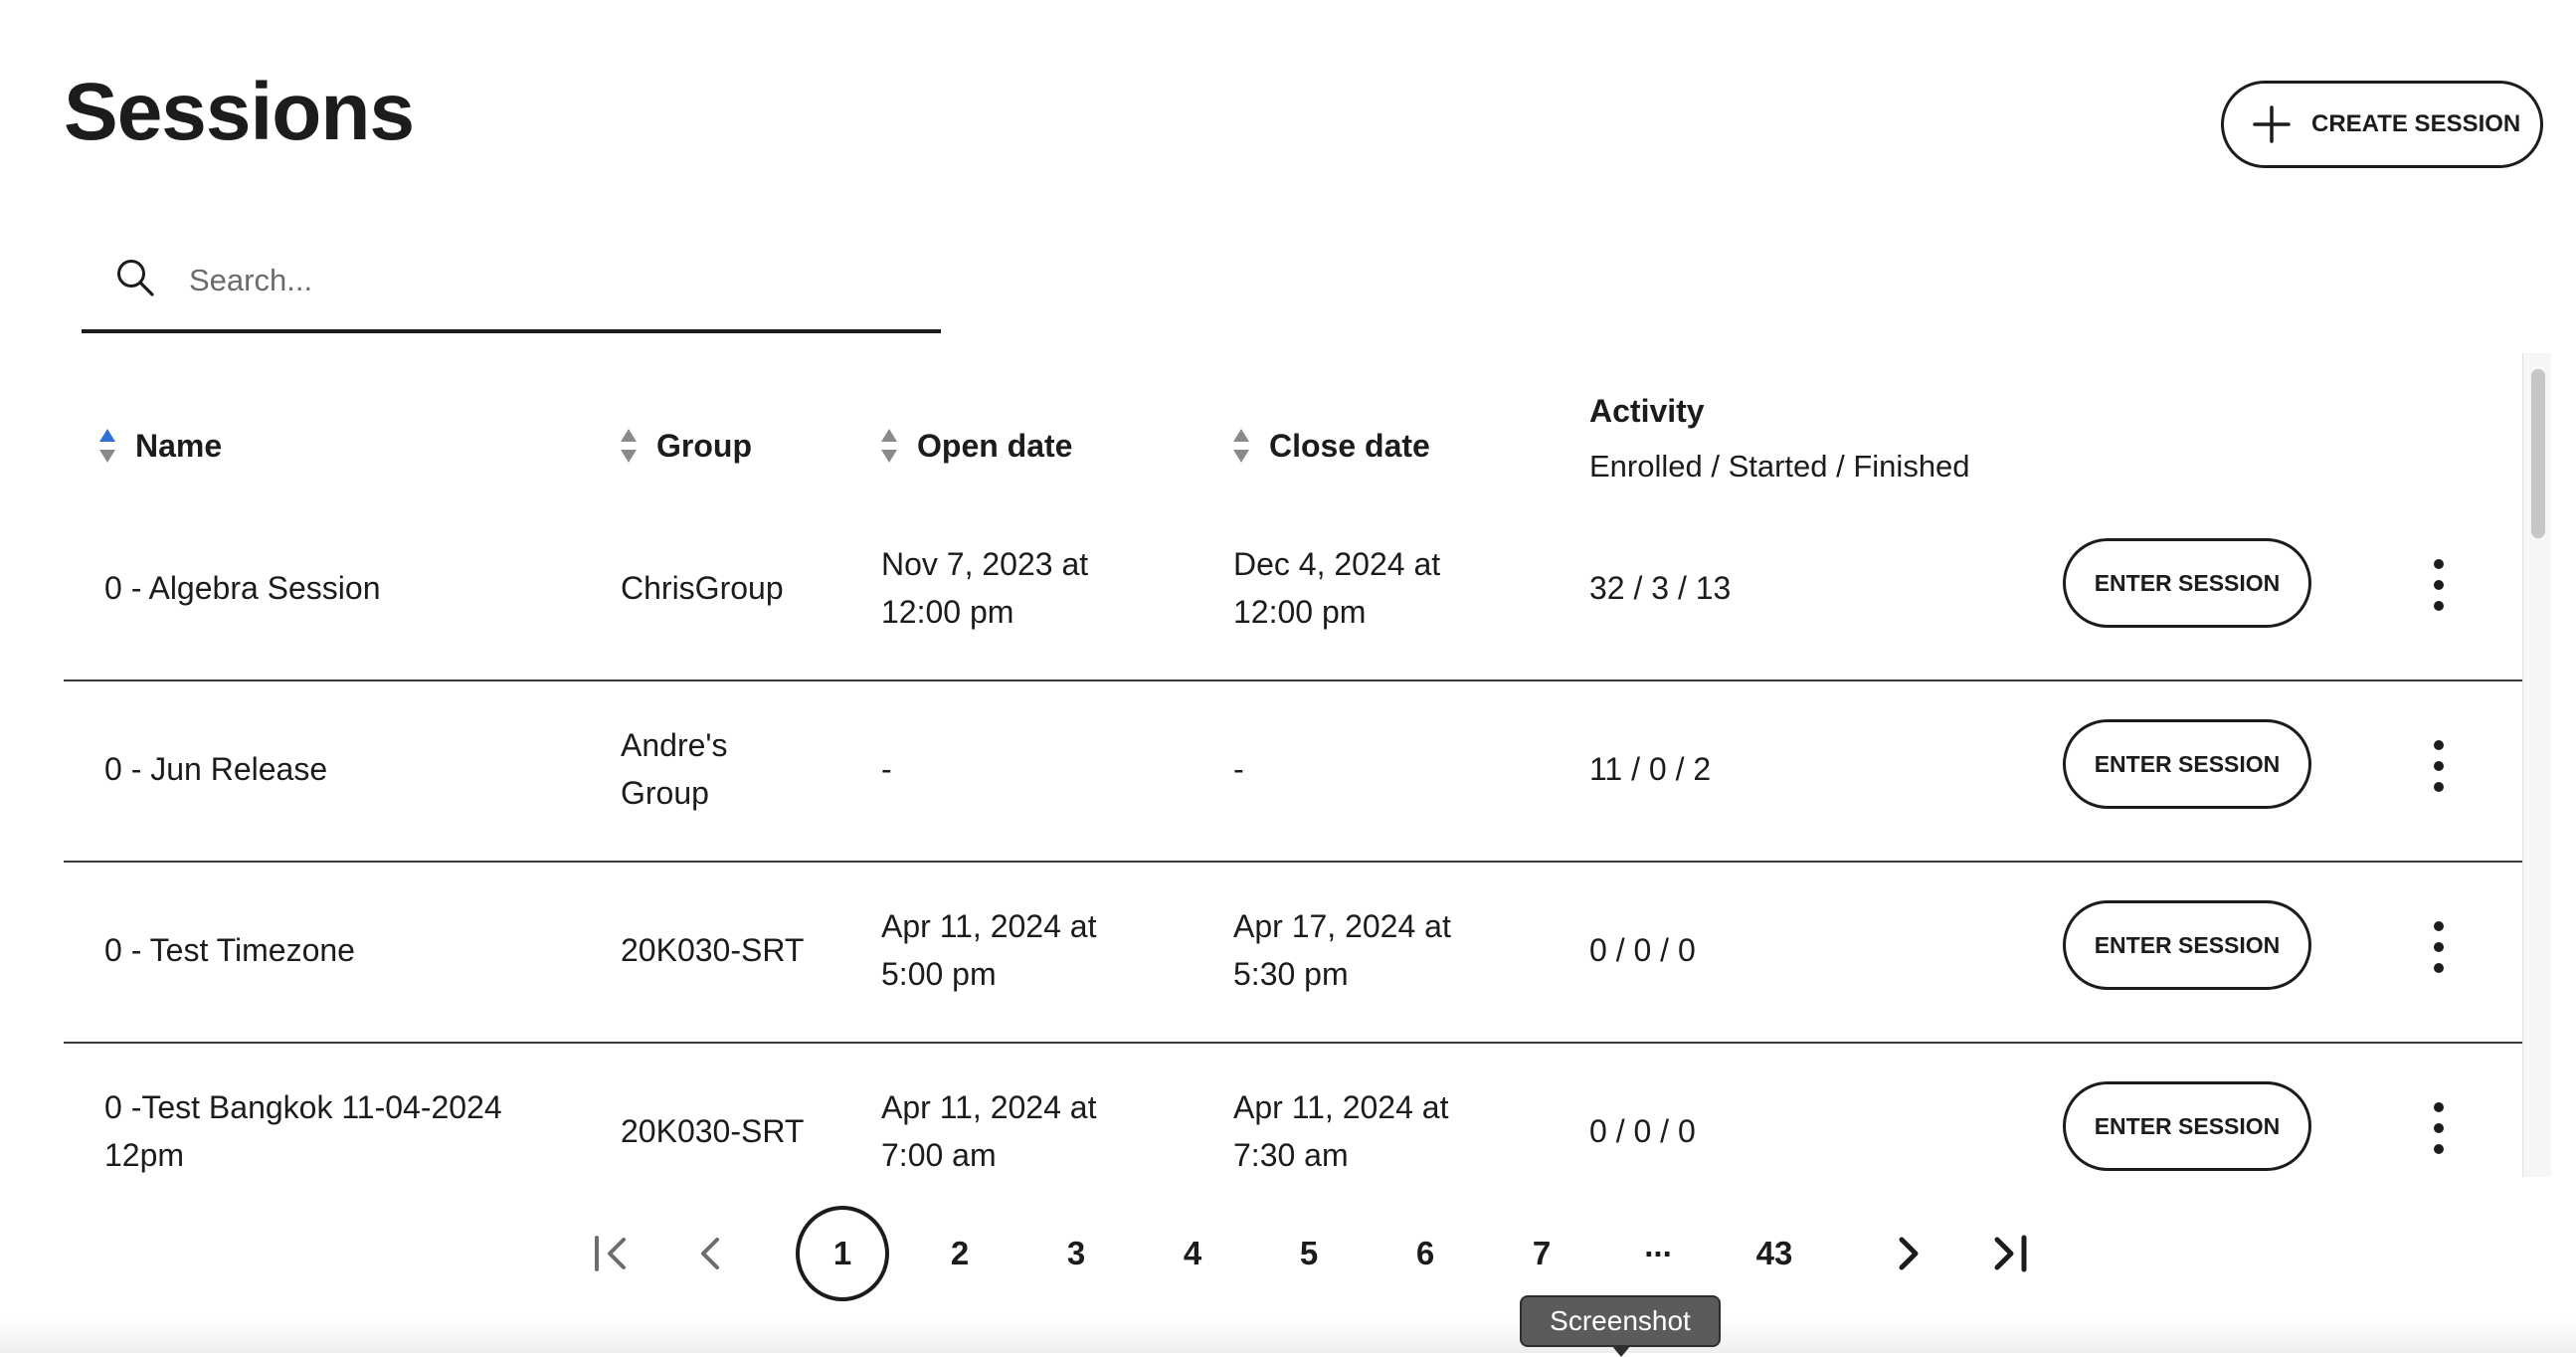 Image resolution: width=2576 pixels, height=1357 pixels. What do you see at coordinates (1650, 769) in the screenshot?
I see `activity-counts: 11 / 0 / 2` at bounding box center [1650, 769].